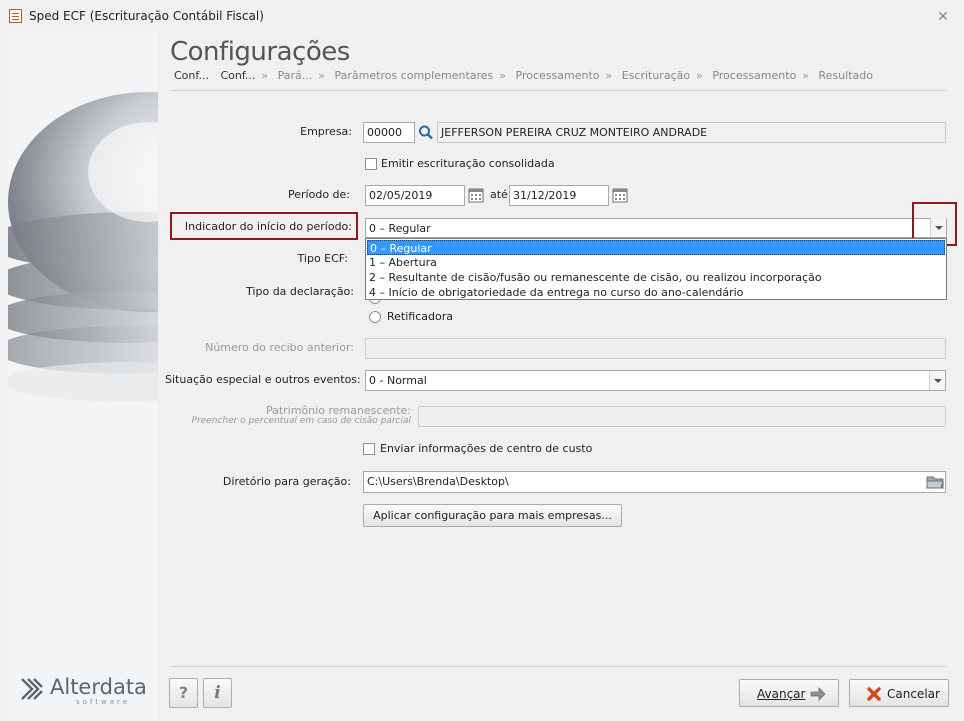 The image size is (964, 721). Describe the element at coordinates (326, 131) in the screenshot. I see `empresa-label: Empresa:` at that location.